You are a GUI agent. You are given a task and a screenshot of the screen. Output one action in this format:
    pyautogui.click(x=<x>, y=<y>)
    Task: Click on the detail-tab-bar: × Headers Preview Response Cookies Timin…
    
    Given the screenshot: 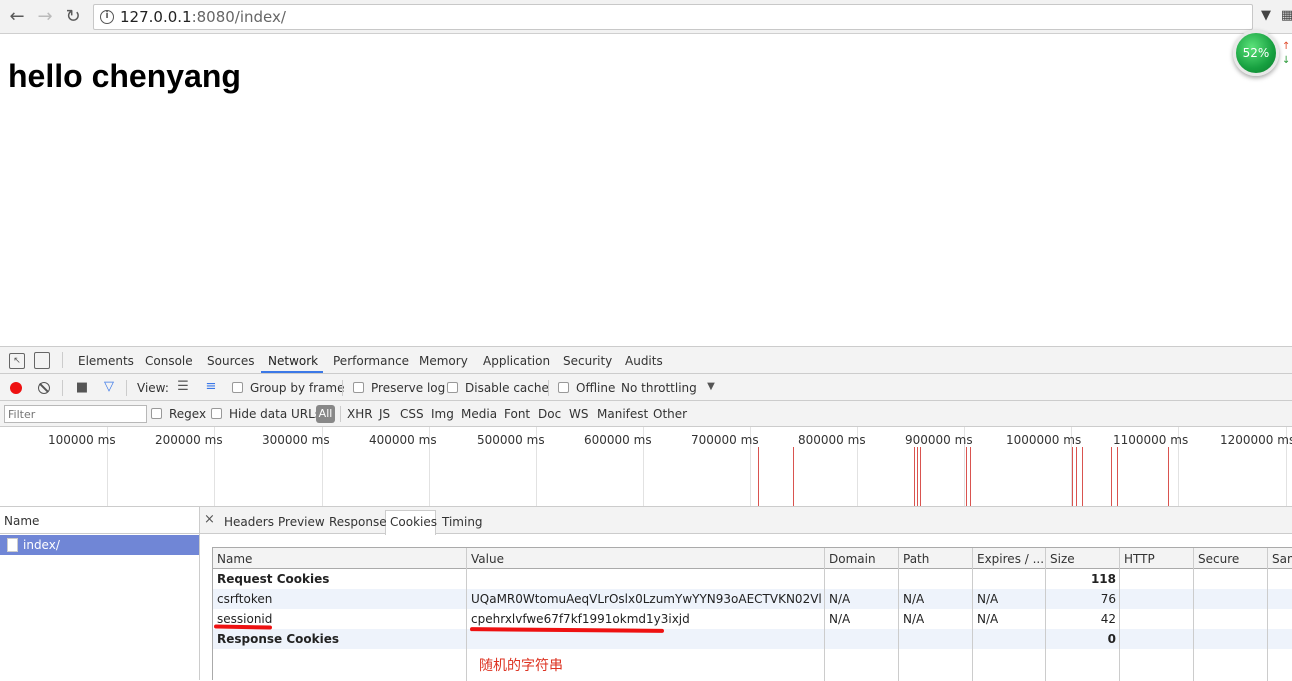 What is the action you would take?
    pyautogui.click(x=746, y=521)
    